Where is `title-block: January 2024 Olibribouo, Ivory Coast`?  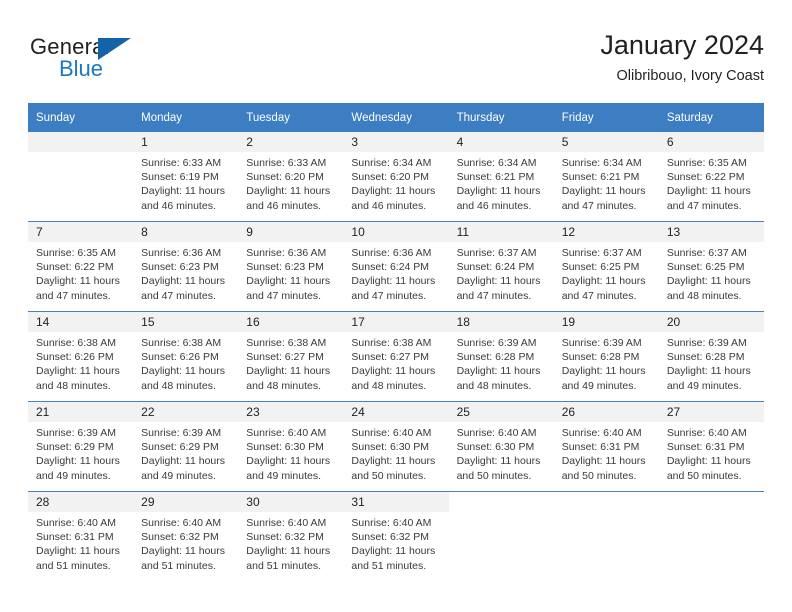 title-block: January 2024 Olibribouo, Ivory Coast is located at coordinates (682, 57).